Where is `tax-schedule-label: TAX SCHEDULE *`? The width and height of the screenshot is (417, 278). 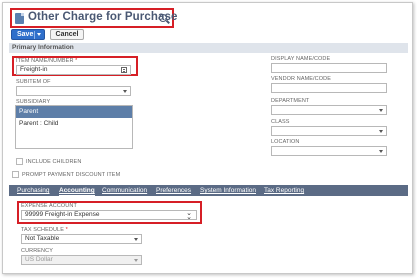
tax-schedule-label: TAX SCHEDULE * is located at coordinates (44, 230).